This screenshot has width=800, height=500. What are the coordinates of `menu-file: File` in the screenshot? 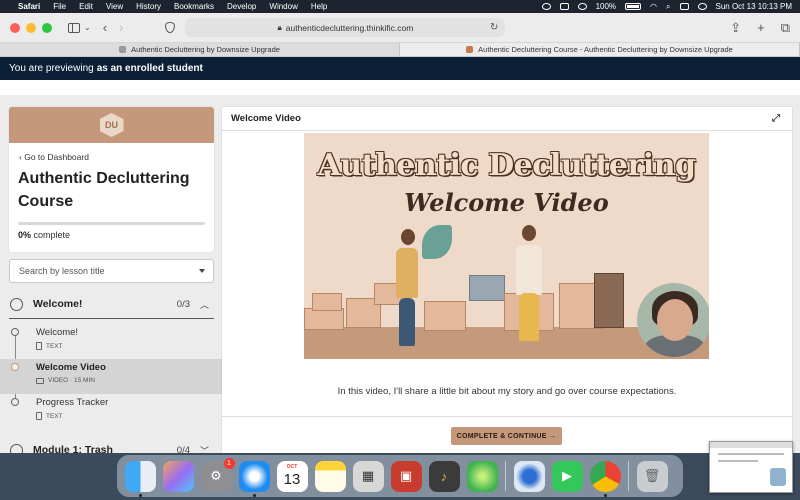 It's located at (59, 6).